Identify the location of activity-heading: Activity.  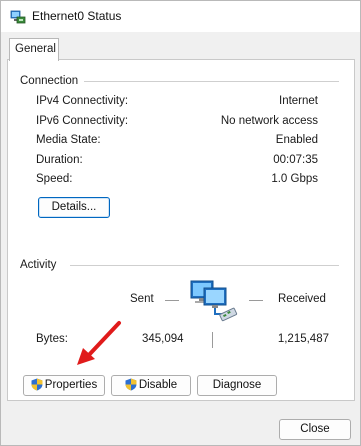
(41, 265).